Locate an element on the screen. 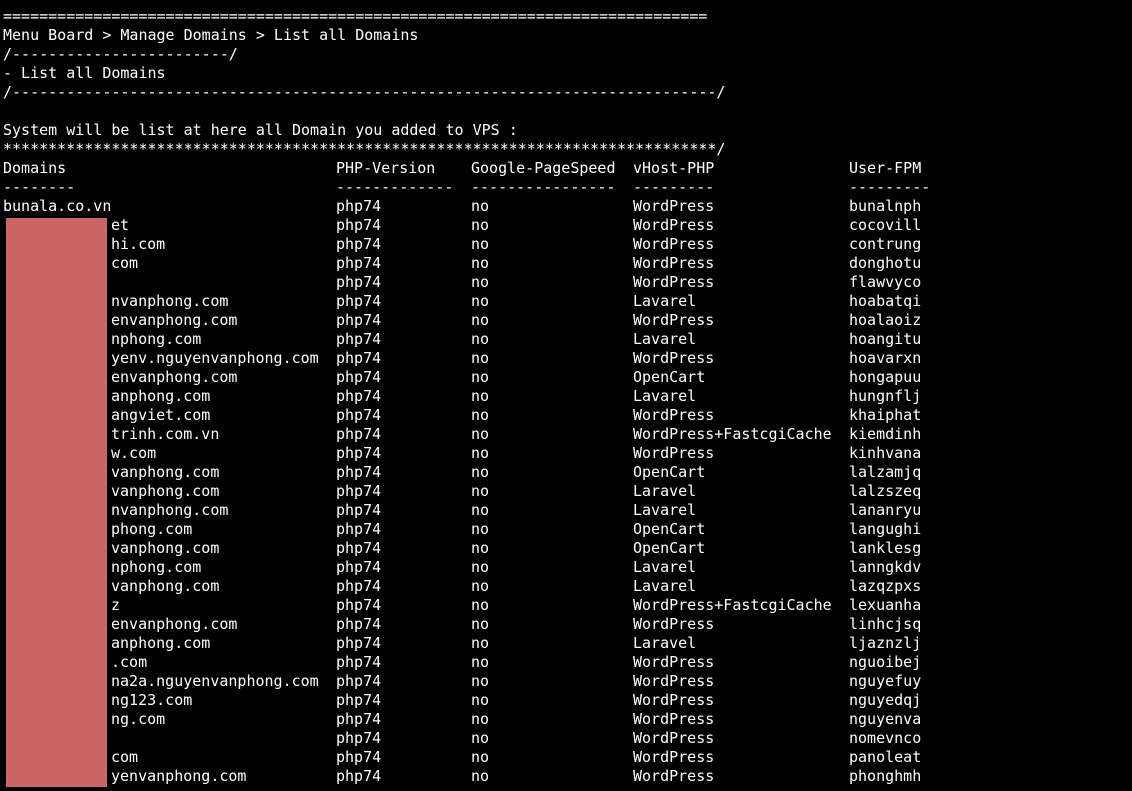  user-fpm-cell: hoalaoiz is located at coordinates (885, 320).